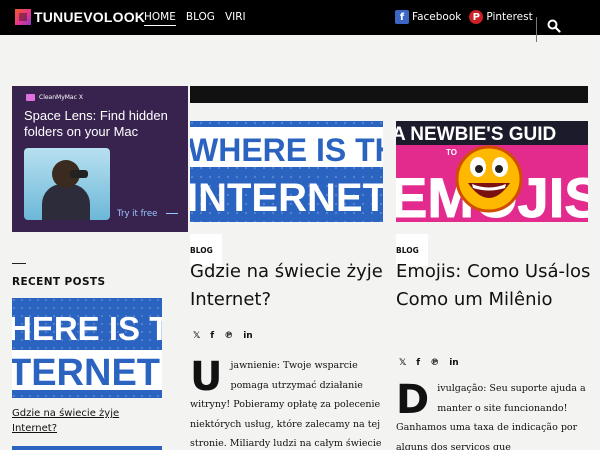 This screenshot has height=450, width=600. What do you see at coordinates (90, 17) in the screenshot?
I see `logo-text: TUNUEVOLOOK` at bounding box center [90, 17].